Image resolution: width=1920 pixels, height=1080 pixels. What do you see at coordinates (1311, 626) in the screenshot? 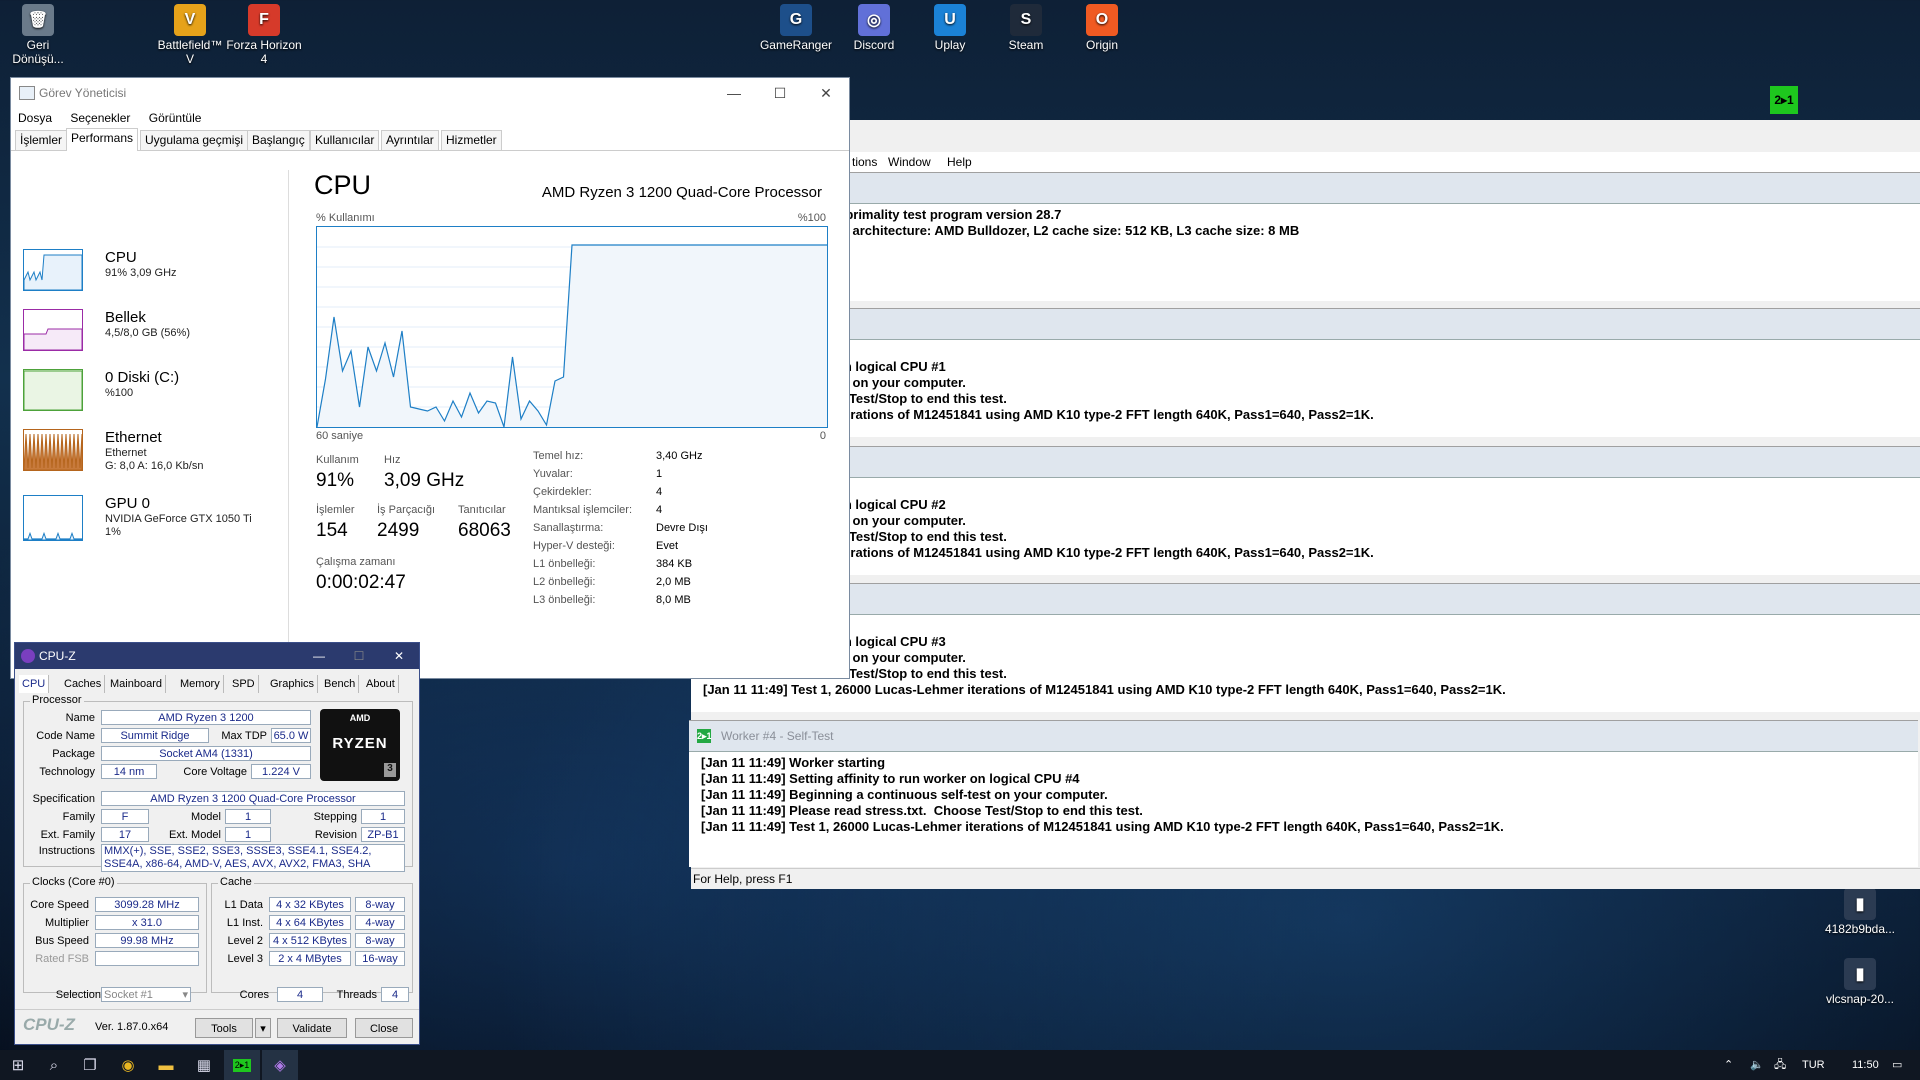
I see `log-line: starting` at bounding box center [1311, 626].